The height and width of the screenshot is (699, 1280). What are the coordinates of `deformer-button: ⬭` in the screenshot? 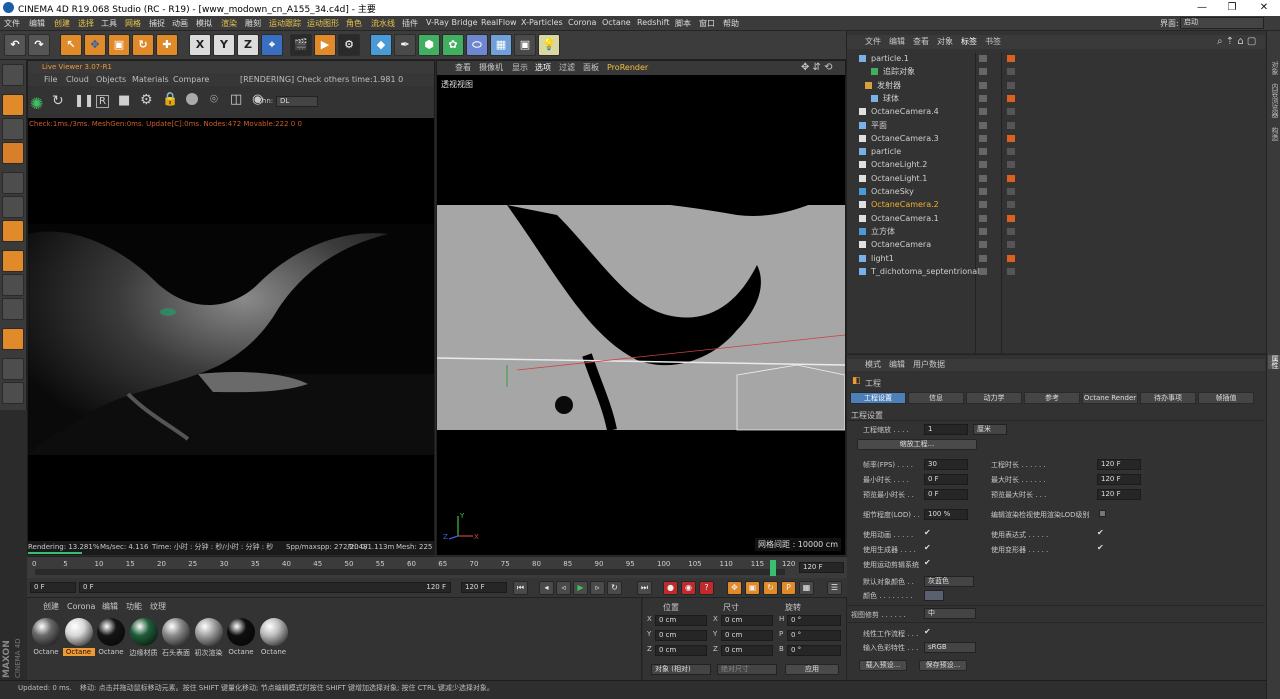 It's located at (477, 45).